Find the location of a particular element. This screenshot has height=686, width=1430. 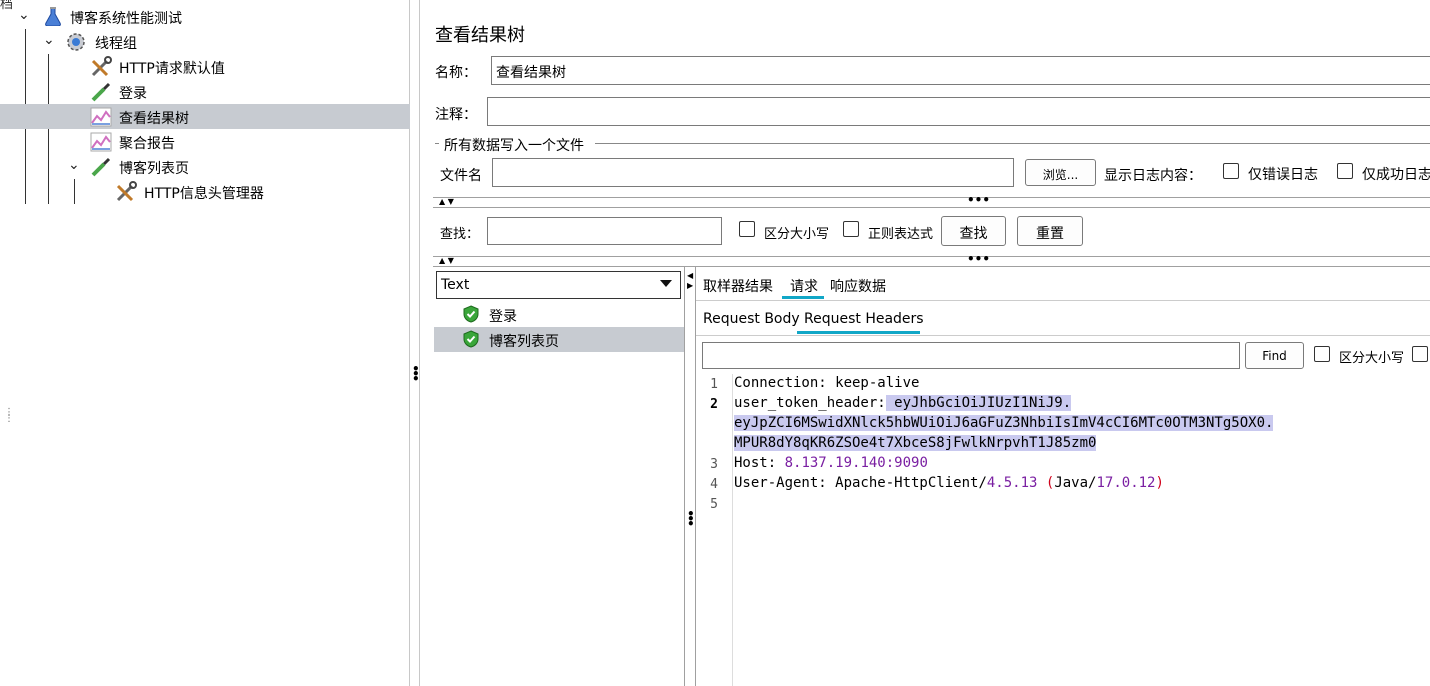

tab-response-data: 响应数据 is located at coordinates (858, 286).